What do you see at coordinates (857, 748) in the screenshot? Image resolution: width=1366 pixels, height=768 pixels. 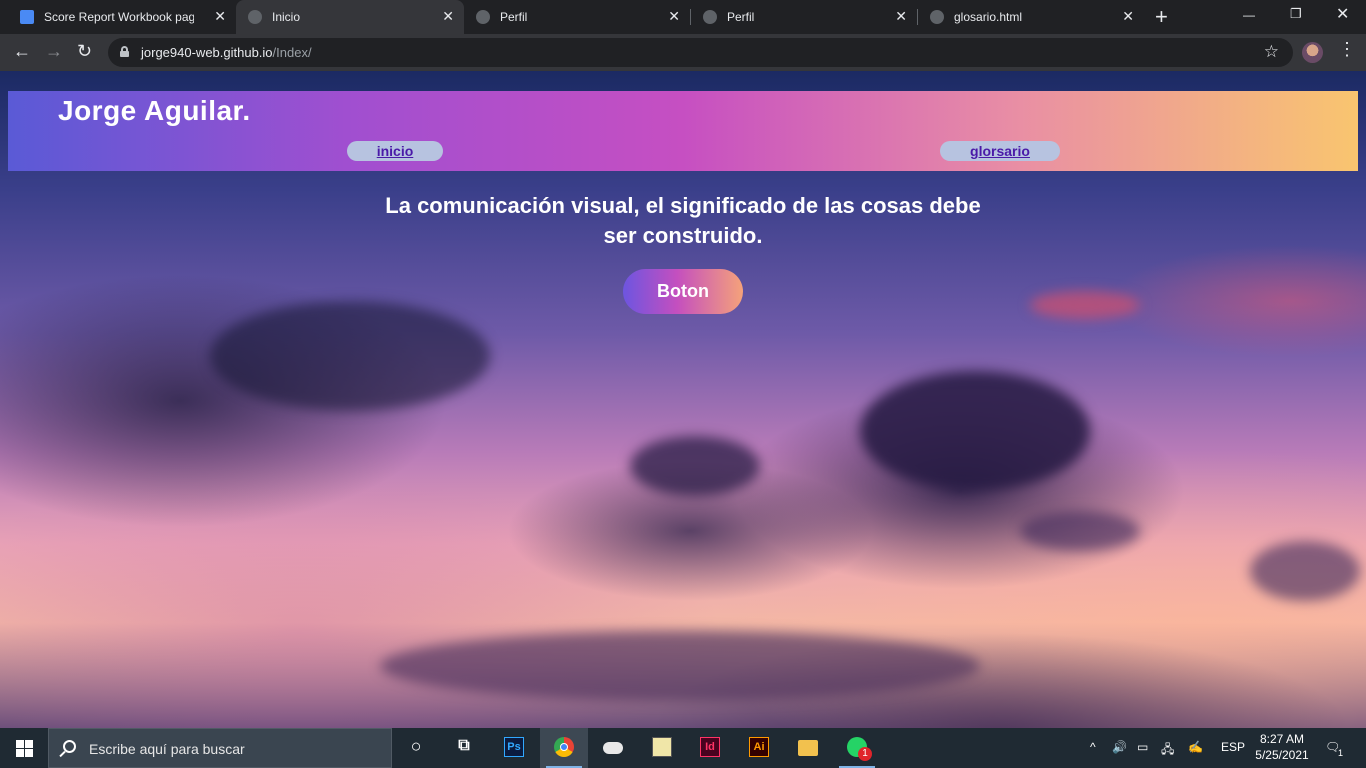 I see `taskbar-whatsapp` at bounding box center [857, 748].